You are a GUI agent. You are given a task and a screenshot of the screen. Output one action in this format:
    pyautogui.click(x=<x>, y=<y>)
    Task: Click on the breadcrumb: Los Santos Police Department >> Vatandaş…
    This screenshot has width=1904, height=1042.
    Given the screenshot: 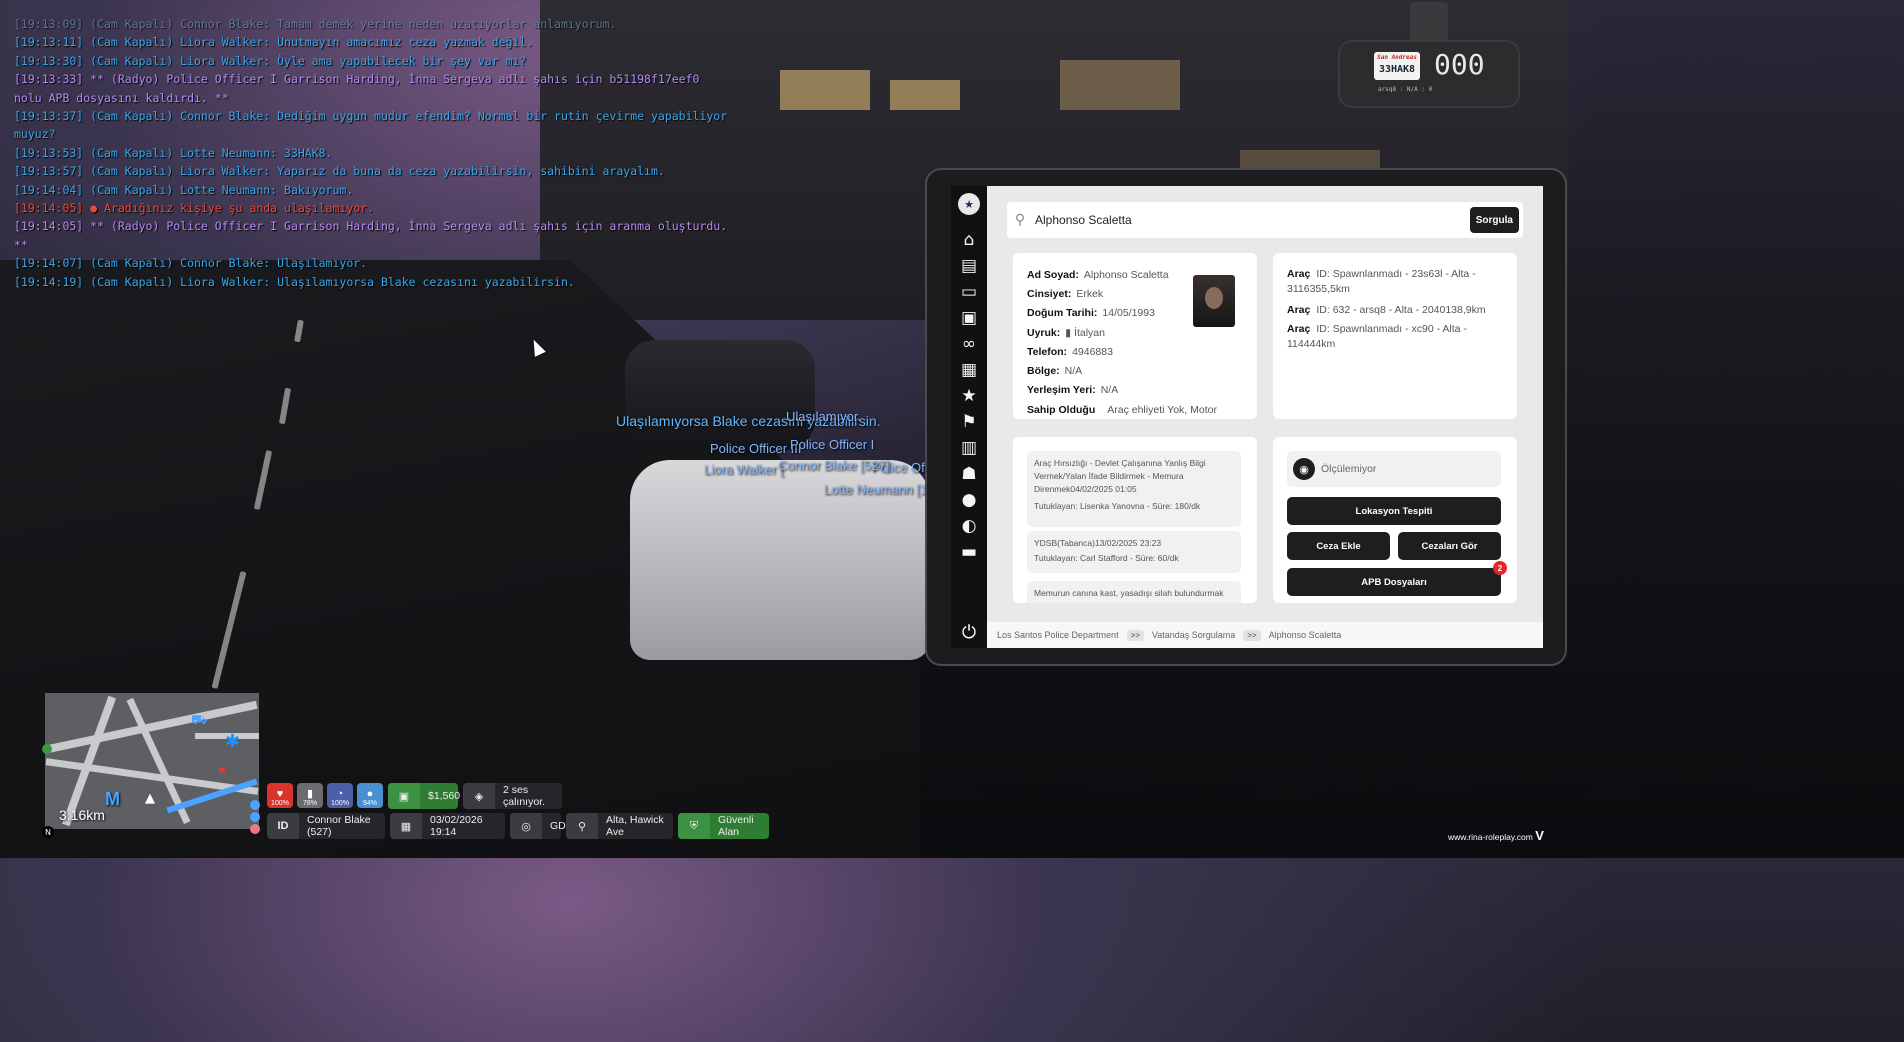 What is the action you would take?
    pyautogui.click(x=1265, y=635)
    